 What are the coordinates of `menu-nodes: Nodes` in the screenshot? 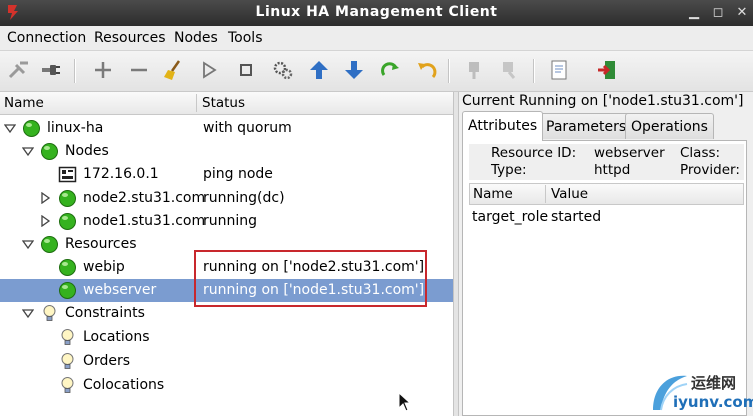 It's located at (196, 38).